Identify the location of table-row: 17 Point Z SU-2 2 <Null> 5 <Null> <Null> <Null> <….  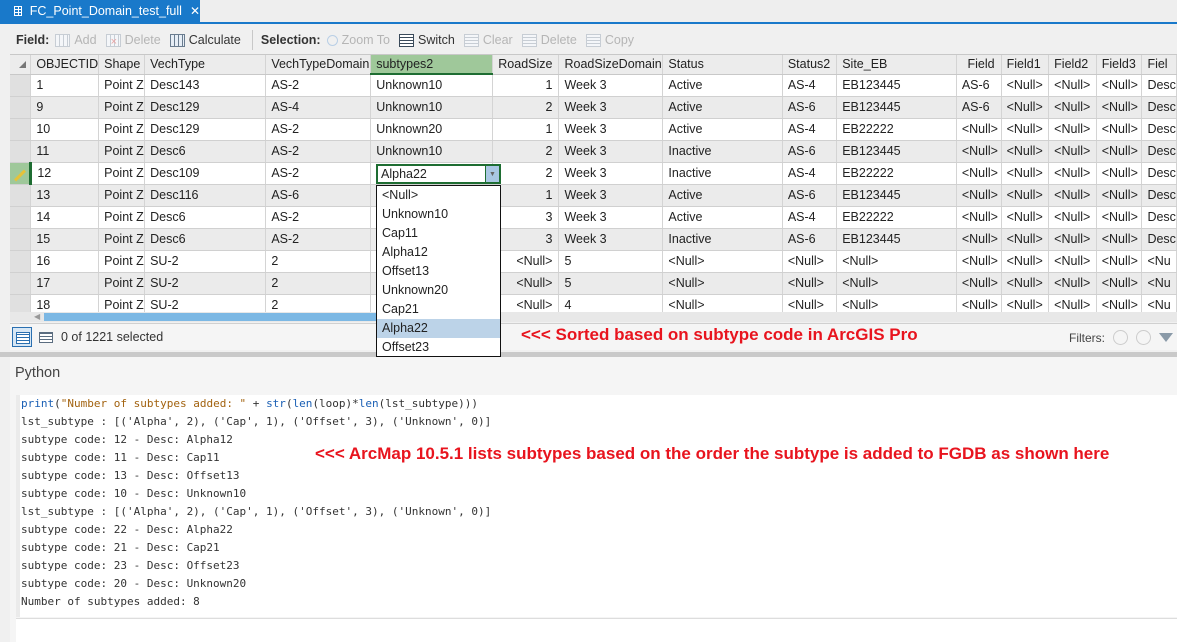
(593, 283).